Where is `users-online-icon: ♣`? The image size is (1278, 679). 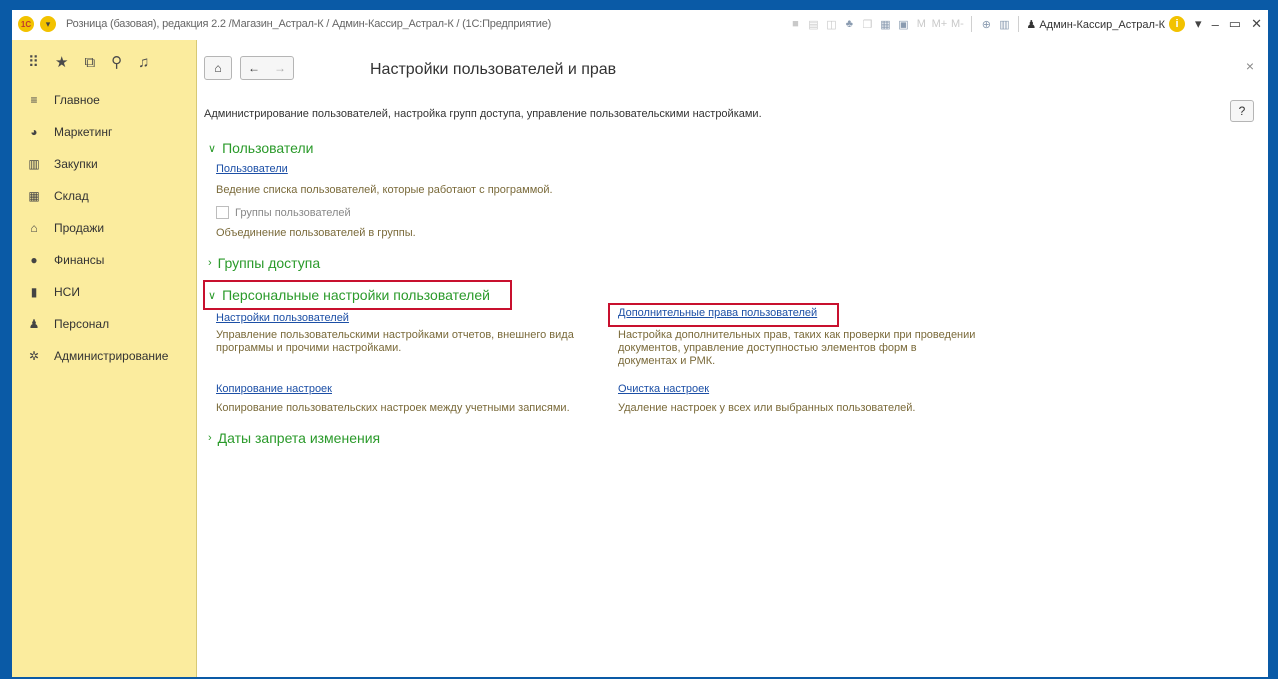
users-online-icon: ♣ is located at coordinates (849, 24).